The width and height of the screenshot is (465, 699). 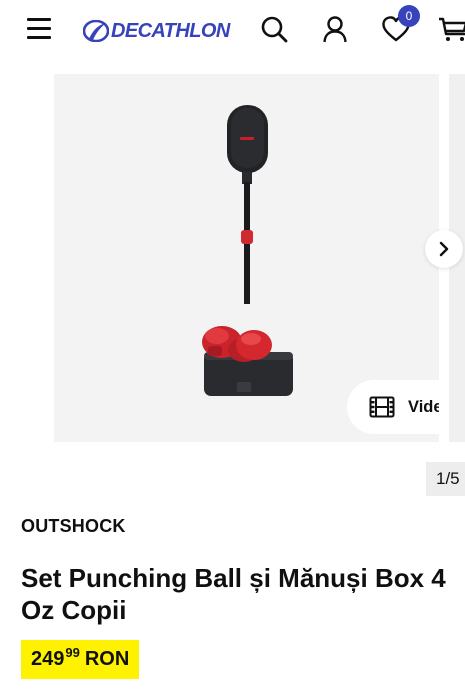 I want to click on menu-icon, so click(x=39, y=28).